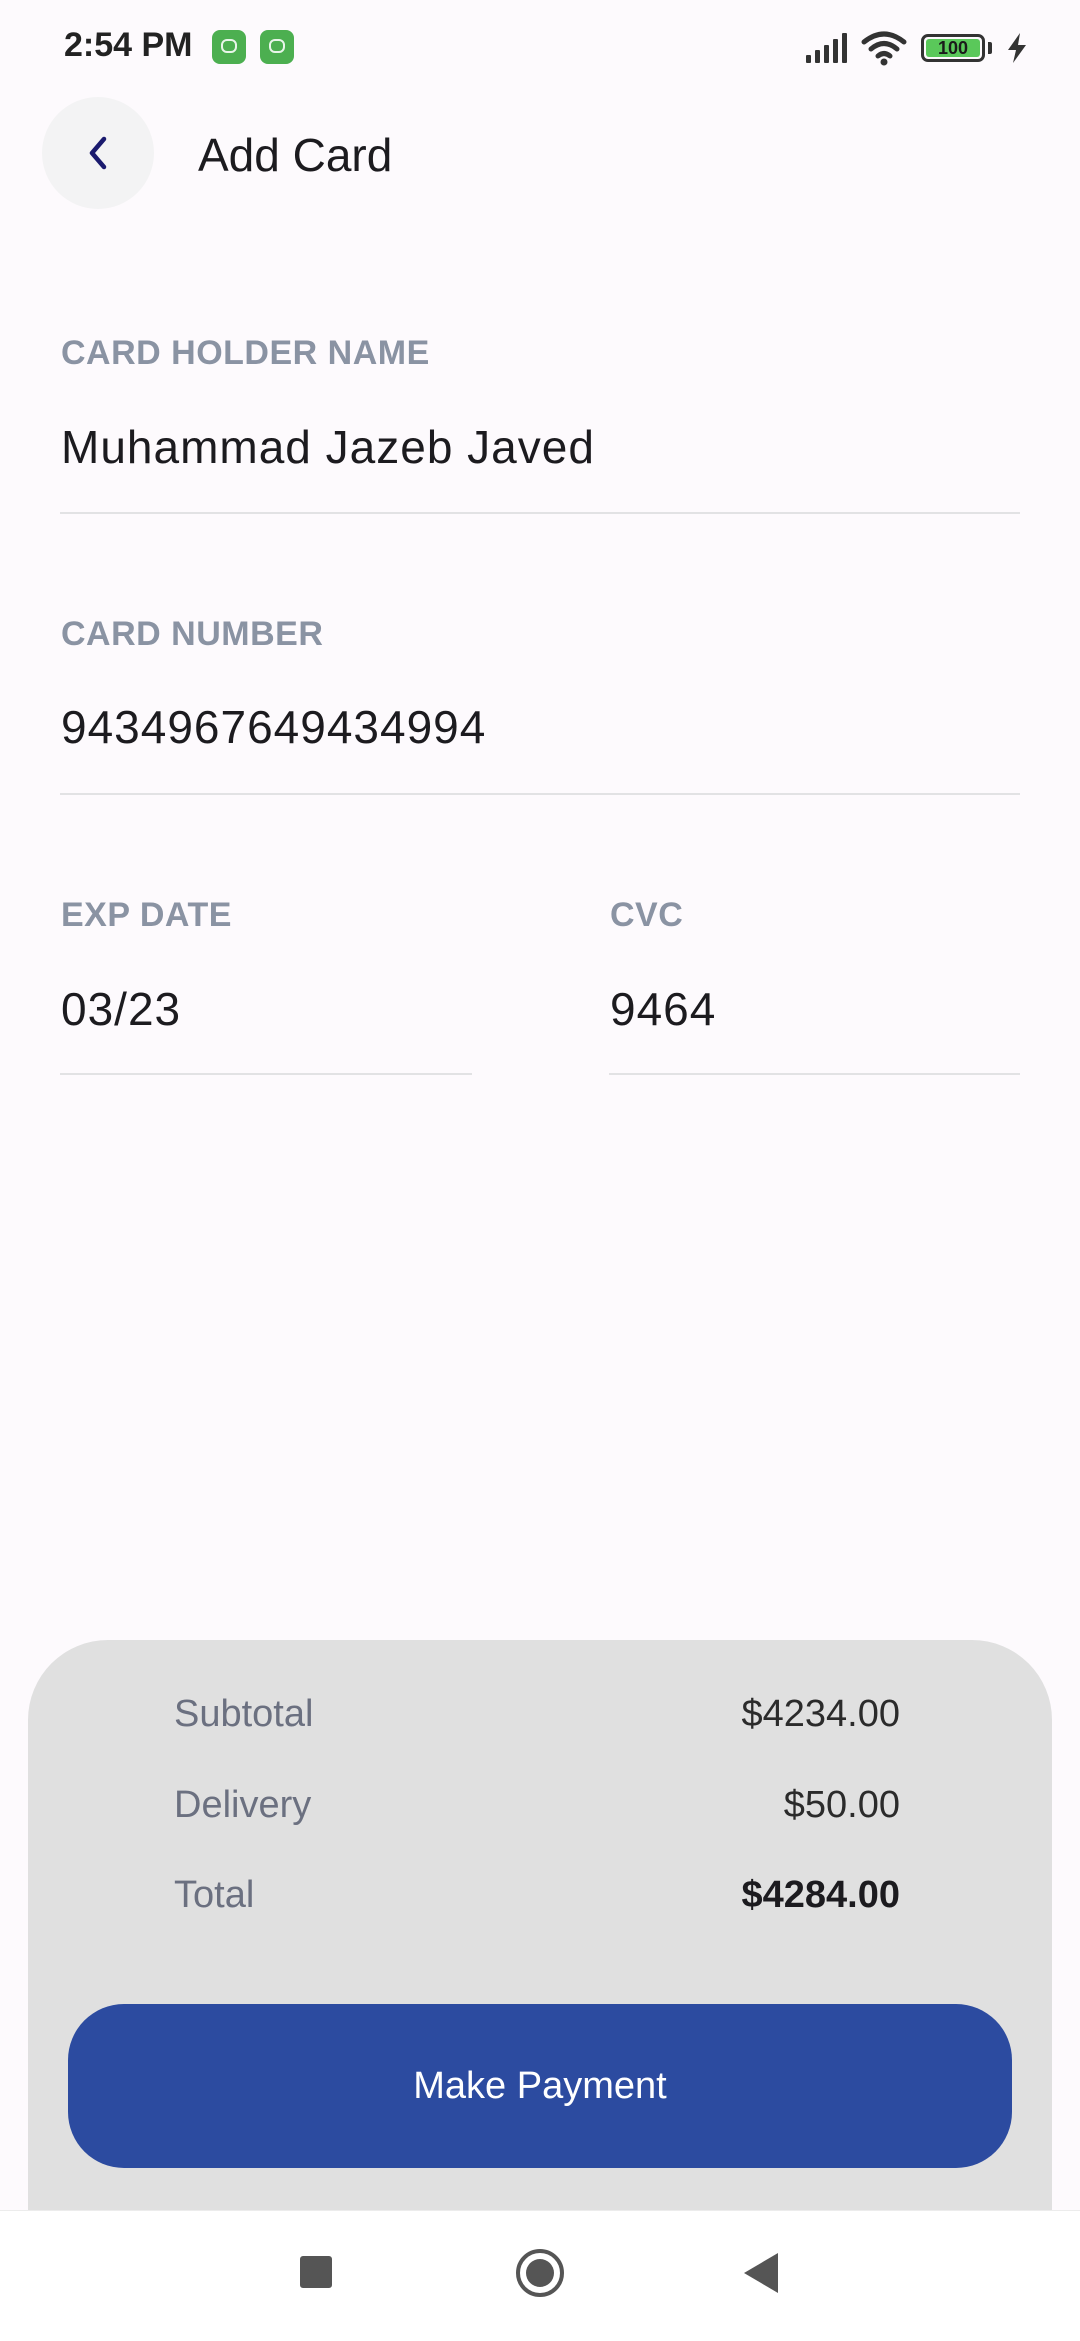 The image size is (1080, 2341). What do you see at coordinates (540, 794) in the screenshot?
I see `card-number-underline` at bounding box center [540, 794].